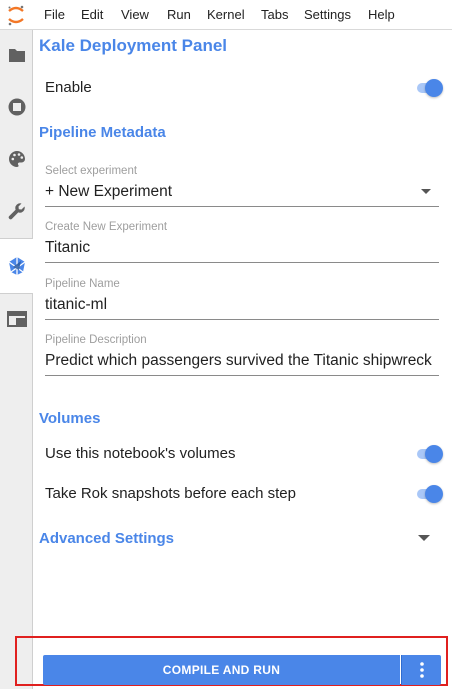 The image size is (452, 689). I want to click on new-experiment-value: Titanic, so click(68, 247).